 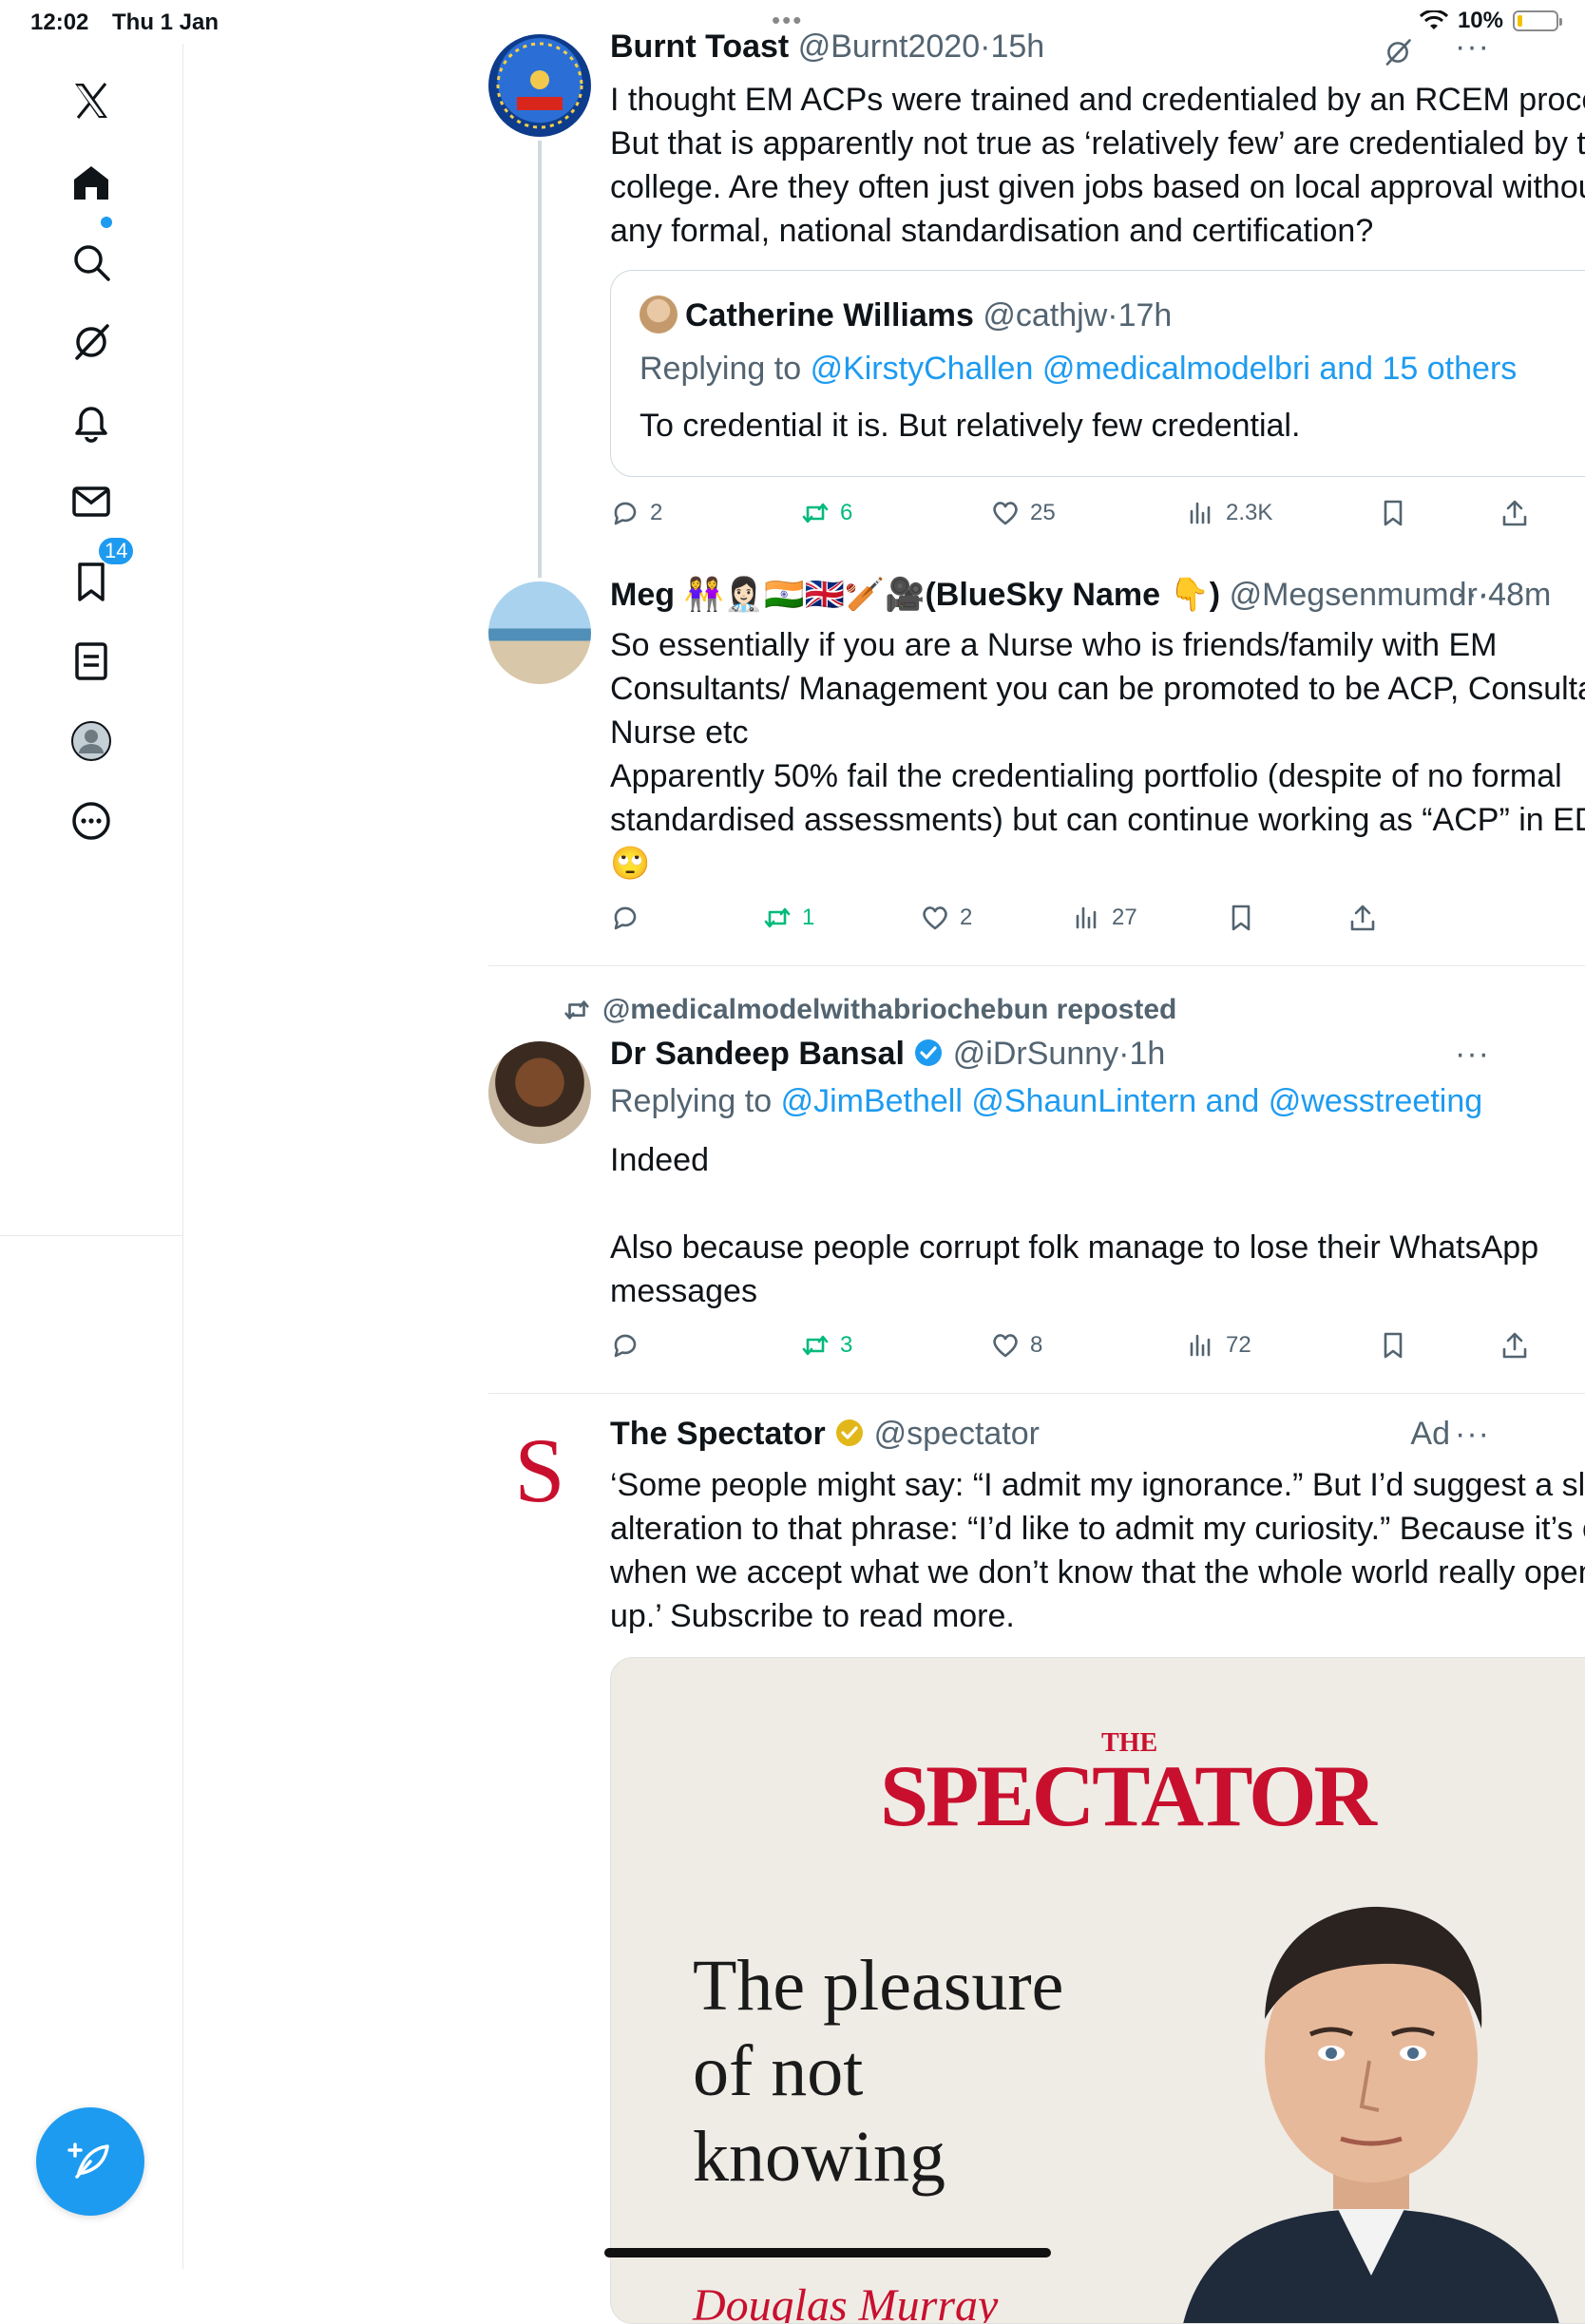 What do you see at coordinates (889, 1009) in the screenshot?
I see `reposted-by: @medicalmodelwithabriochebun reposted` at bounding box center [889, 1009].